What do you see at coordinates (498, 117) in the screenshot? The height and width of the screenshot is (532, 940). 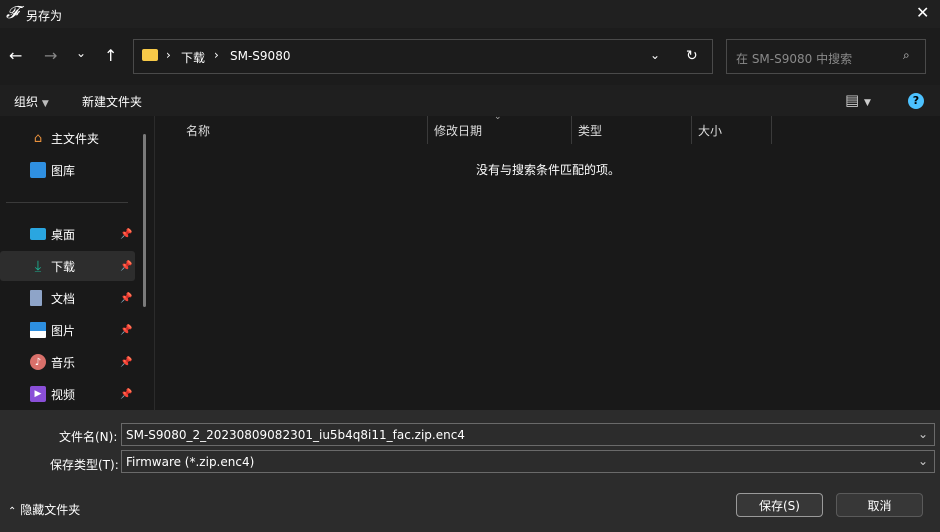 I see `sort-chevron-icon: ⌄` at bounding box center [498, 117].